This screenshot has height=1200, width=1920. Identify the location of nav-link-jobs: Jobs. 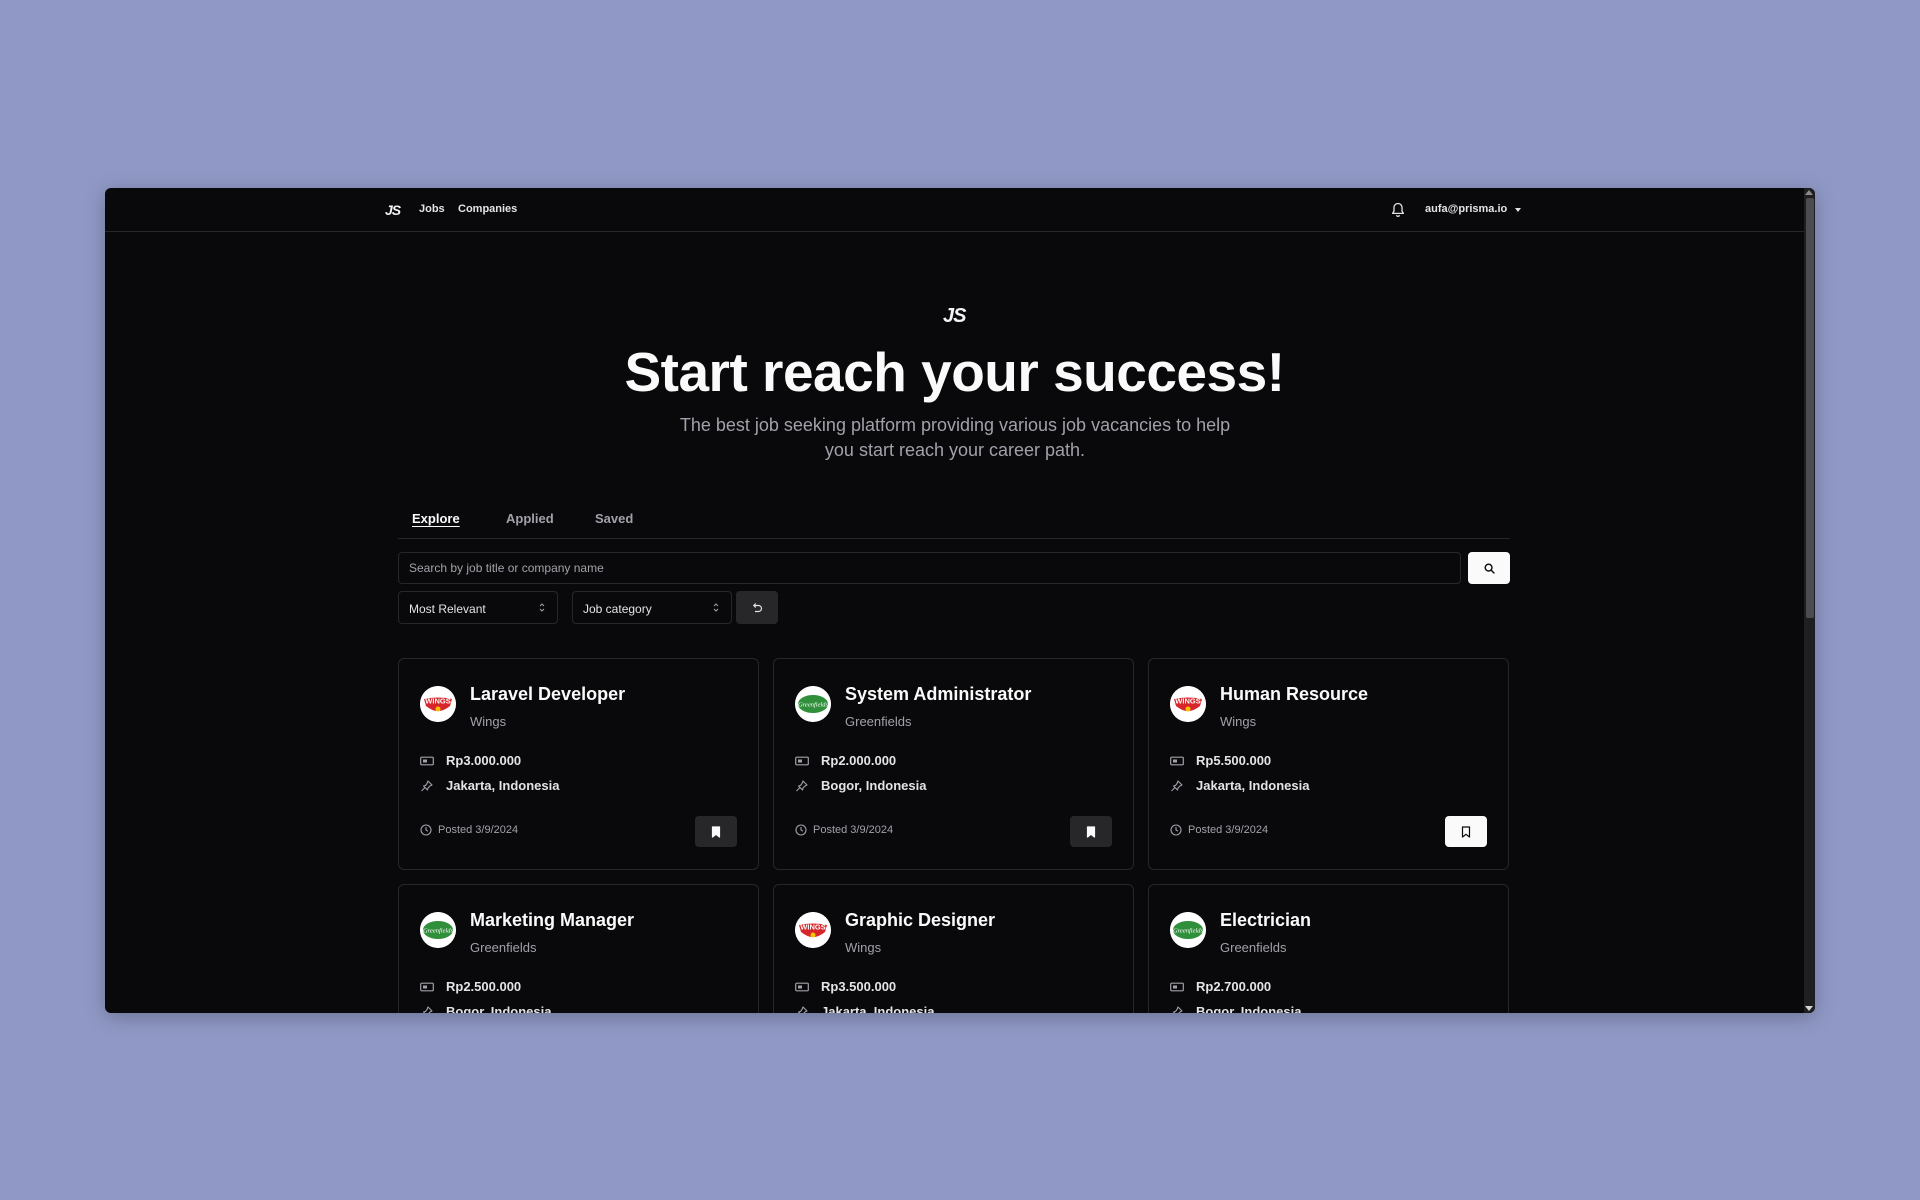
(432, 209).